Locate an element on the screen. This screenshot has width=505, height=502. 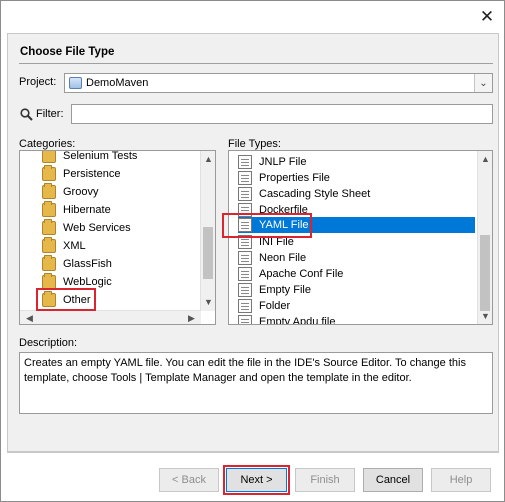
list-item: Empty Apdu file is located at coordinates (356, 318).